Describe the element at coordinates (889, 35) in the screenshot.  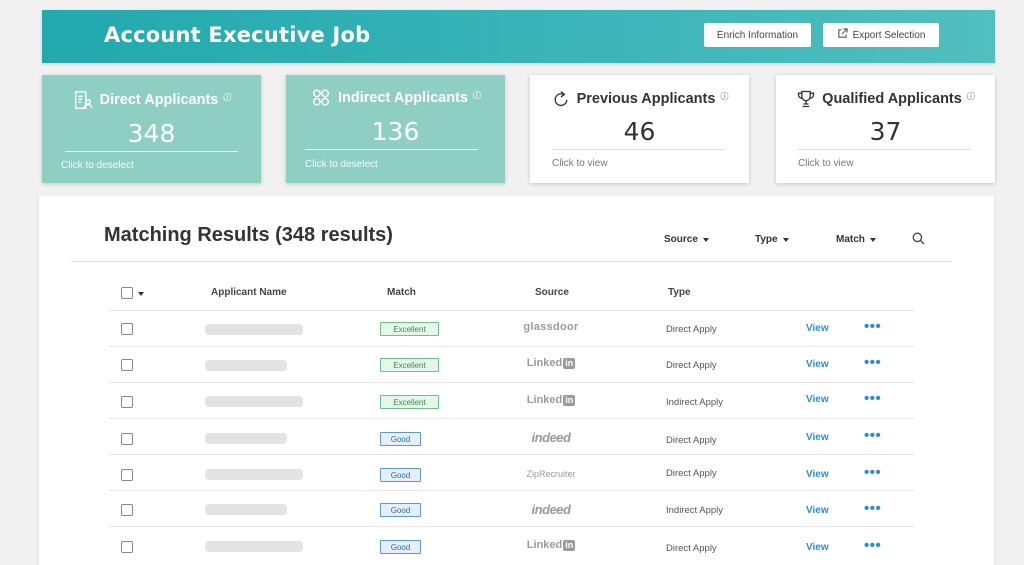
I see `export-button-label: Export Selection` at that location.